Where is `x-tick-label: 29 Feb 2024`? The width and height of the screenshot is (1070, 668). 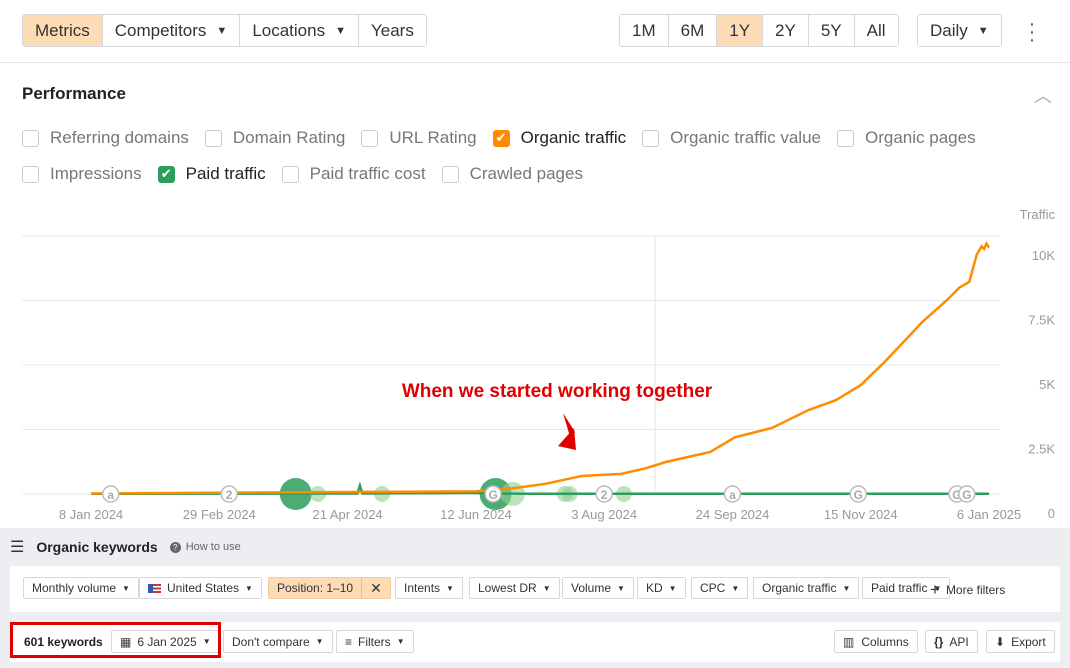
x-tick-label: 29 Feb 2024 is located at coordinates (219, 514).